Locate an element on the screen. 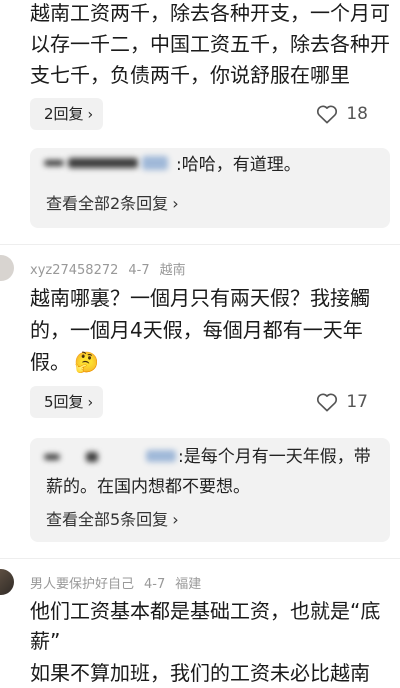 Image resolution: width=400 pixels, height=688 pixels. sub-replies-box: :是每个月有一天年假，带 薪的。在国内想都不要想。 查看全部5条回复 › is located at coordinates (210, 490).